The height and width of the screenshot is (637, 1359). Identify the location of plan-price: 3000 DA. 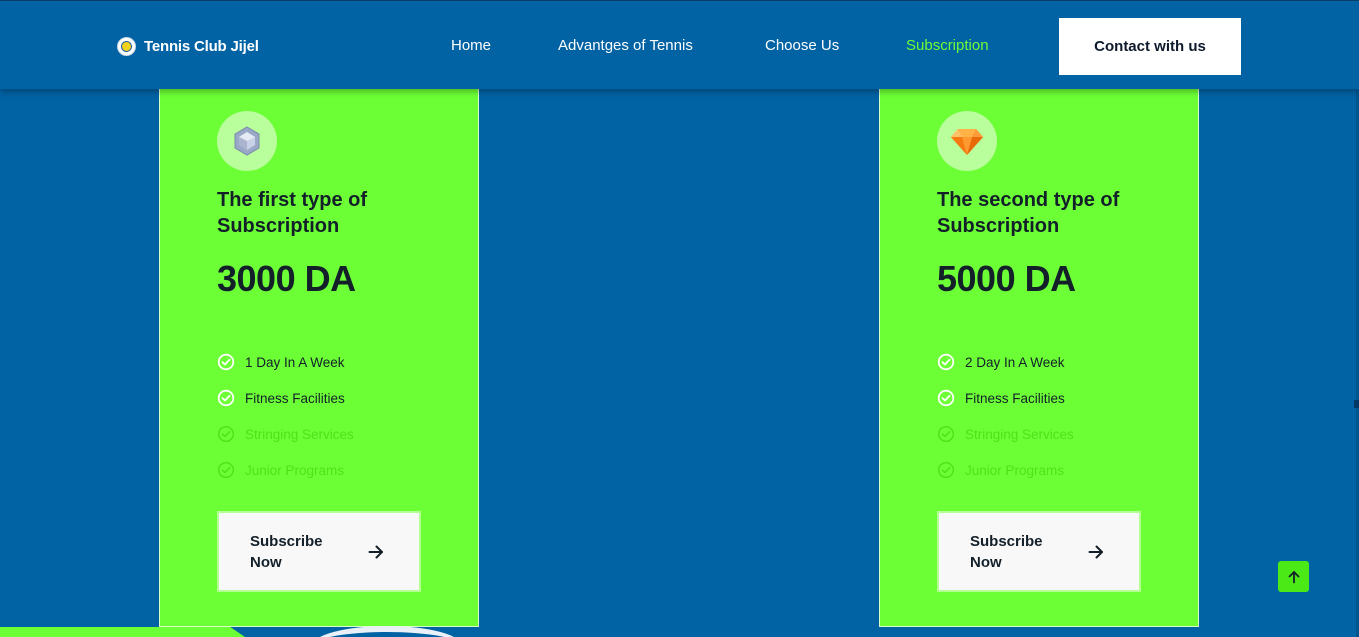
(286, 278).